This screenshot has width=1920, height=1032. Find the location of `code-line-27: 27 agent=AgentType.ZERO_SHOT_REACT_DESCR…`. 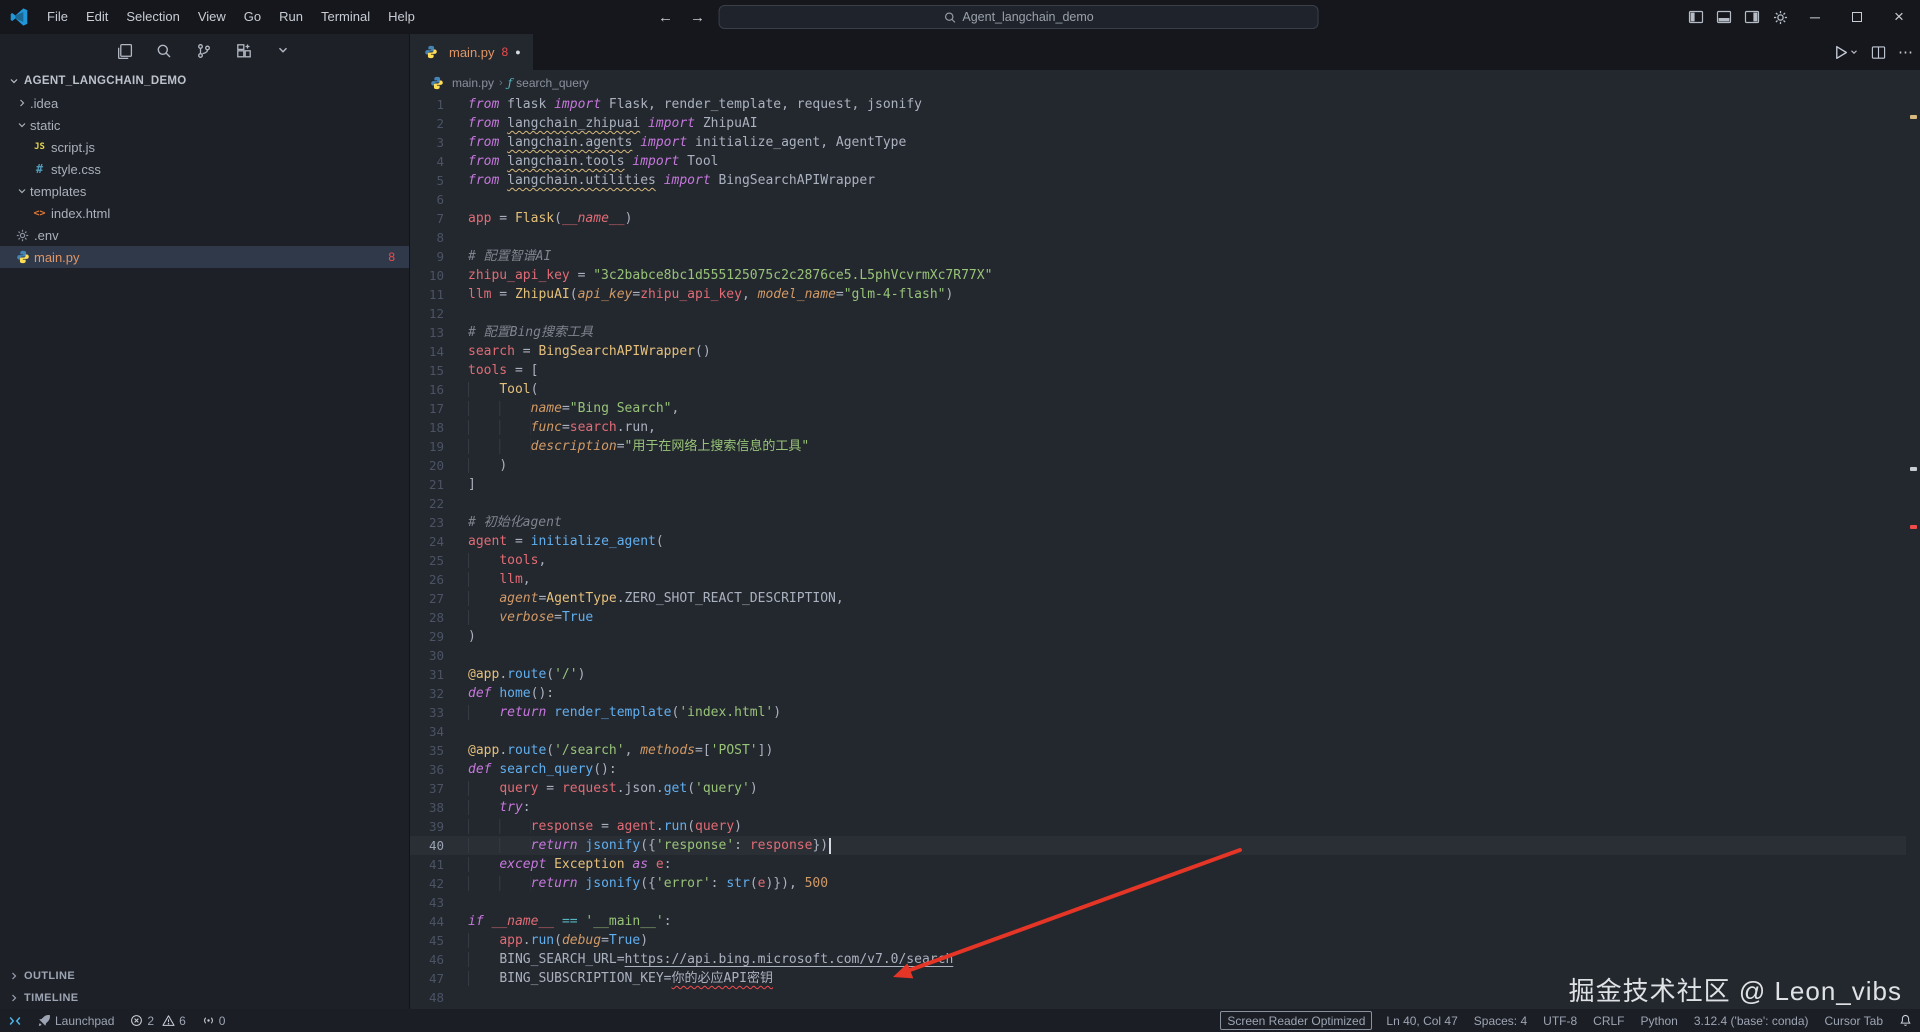

code-line-27: 27 agent=AgentType.ZERO_SHOT_REACT_DESCR… is located at coordinates (1158, 598).